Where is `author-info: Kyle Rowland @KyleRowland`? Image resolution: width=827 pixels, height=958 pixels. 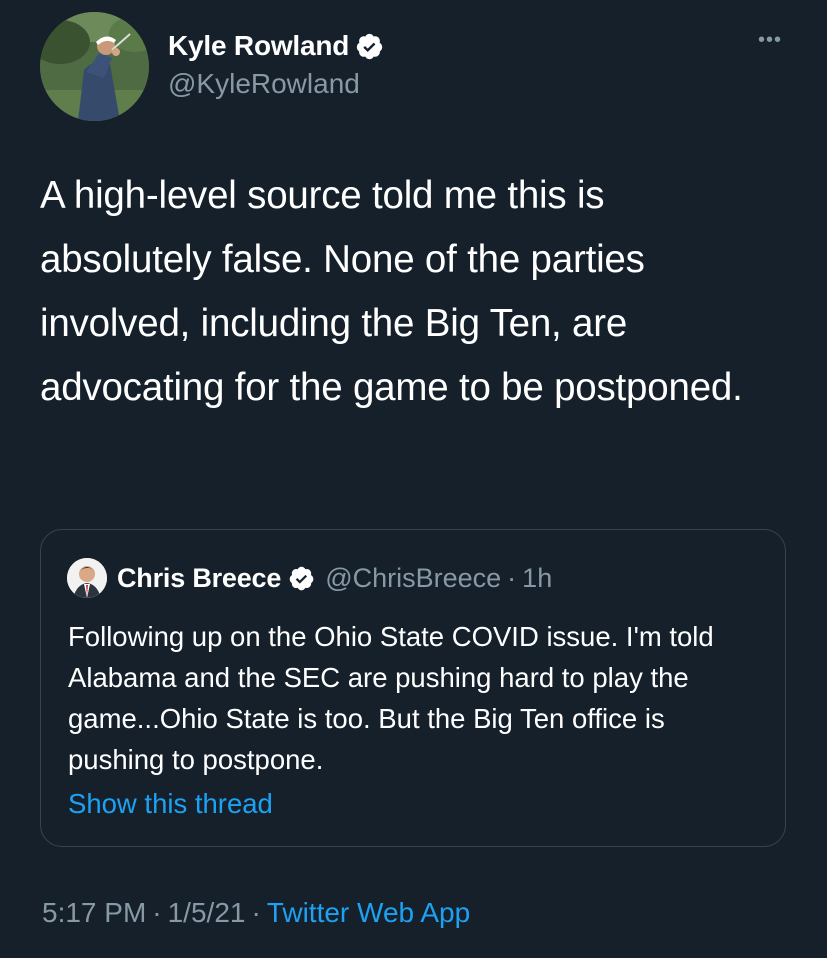 author-info: Kyle Rowland @KyleRowland is located at coordinates (276, 64).